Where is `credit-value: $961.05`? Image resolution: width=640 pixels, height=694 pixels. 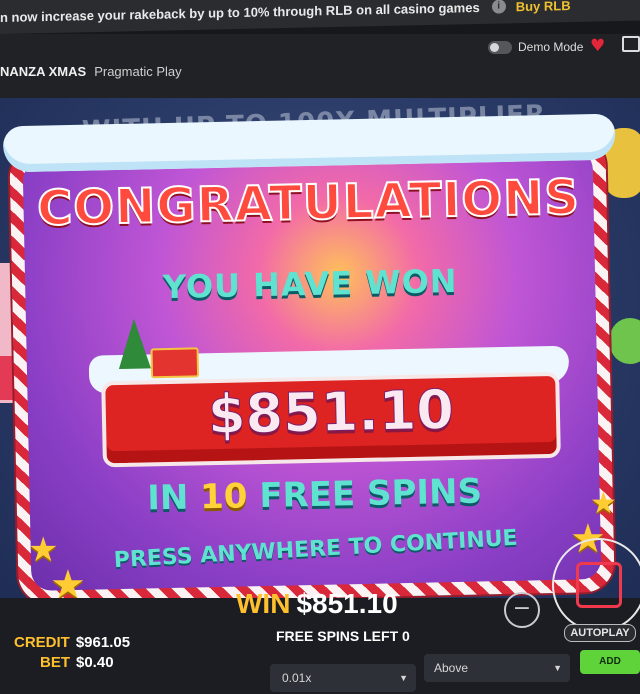
credit-value: $961.05 is located at coordinates (103, 642).